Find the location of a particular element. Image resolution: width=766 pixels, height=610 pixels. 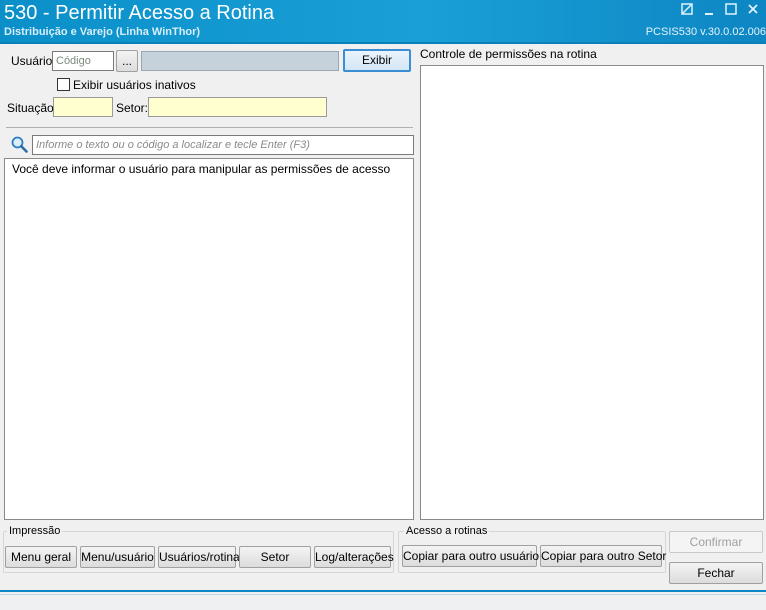

version-label: PCSIS530 v.30.0.02.006 is located at coordinates (705, 32).